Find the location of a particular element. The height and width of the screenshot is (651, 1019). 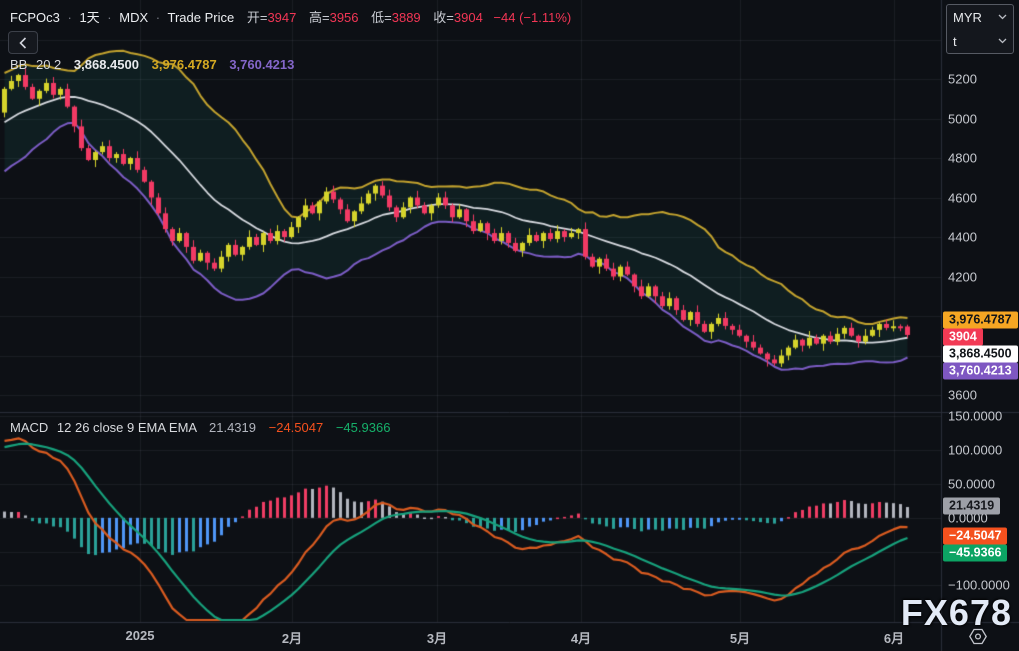

price-tag: 3,760.4213 is located at coordinates (980, 371).